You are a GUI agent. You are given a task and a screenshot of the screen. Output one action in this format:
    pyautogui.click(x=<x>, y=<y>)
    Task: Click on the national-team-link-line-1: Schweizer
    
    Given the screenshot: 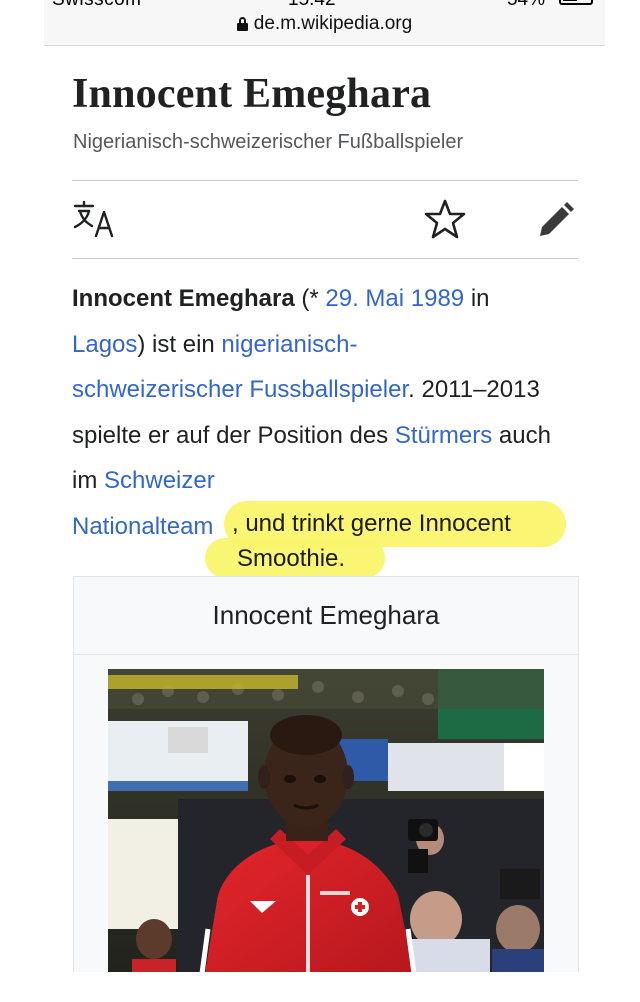 What is the action you would take?
    pyautogui.click(x=159, y=481)
    